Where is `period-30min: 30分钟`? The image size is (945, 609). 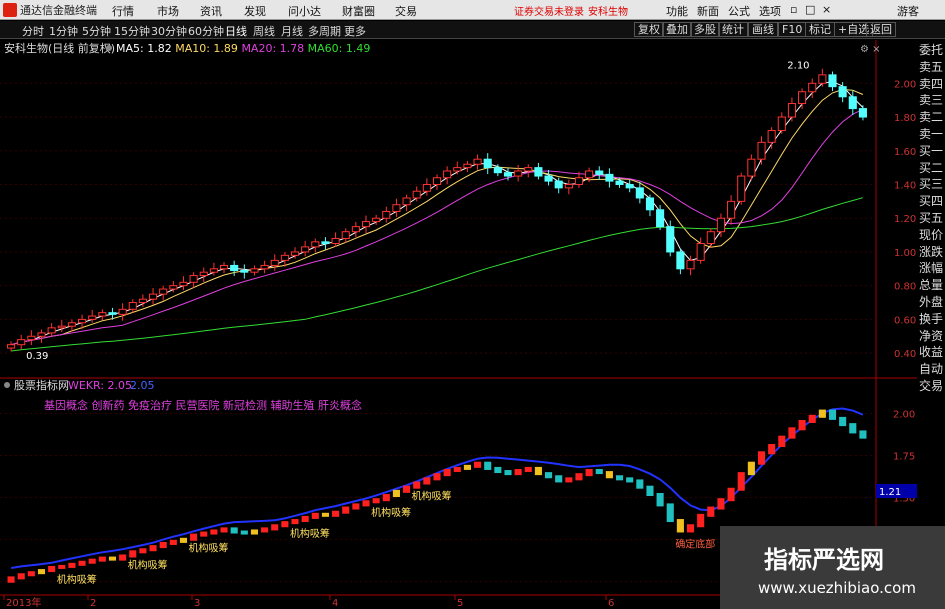 period-30min: 30分钟 is located at coordinates (169, 31).